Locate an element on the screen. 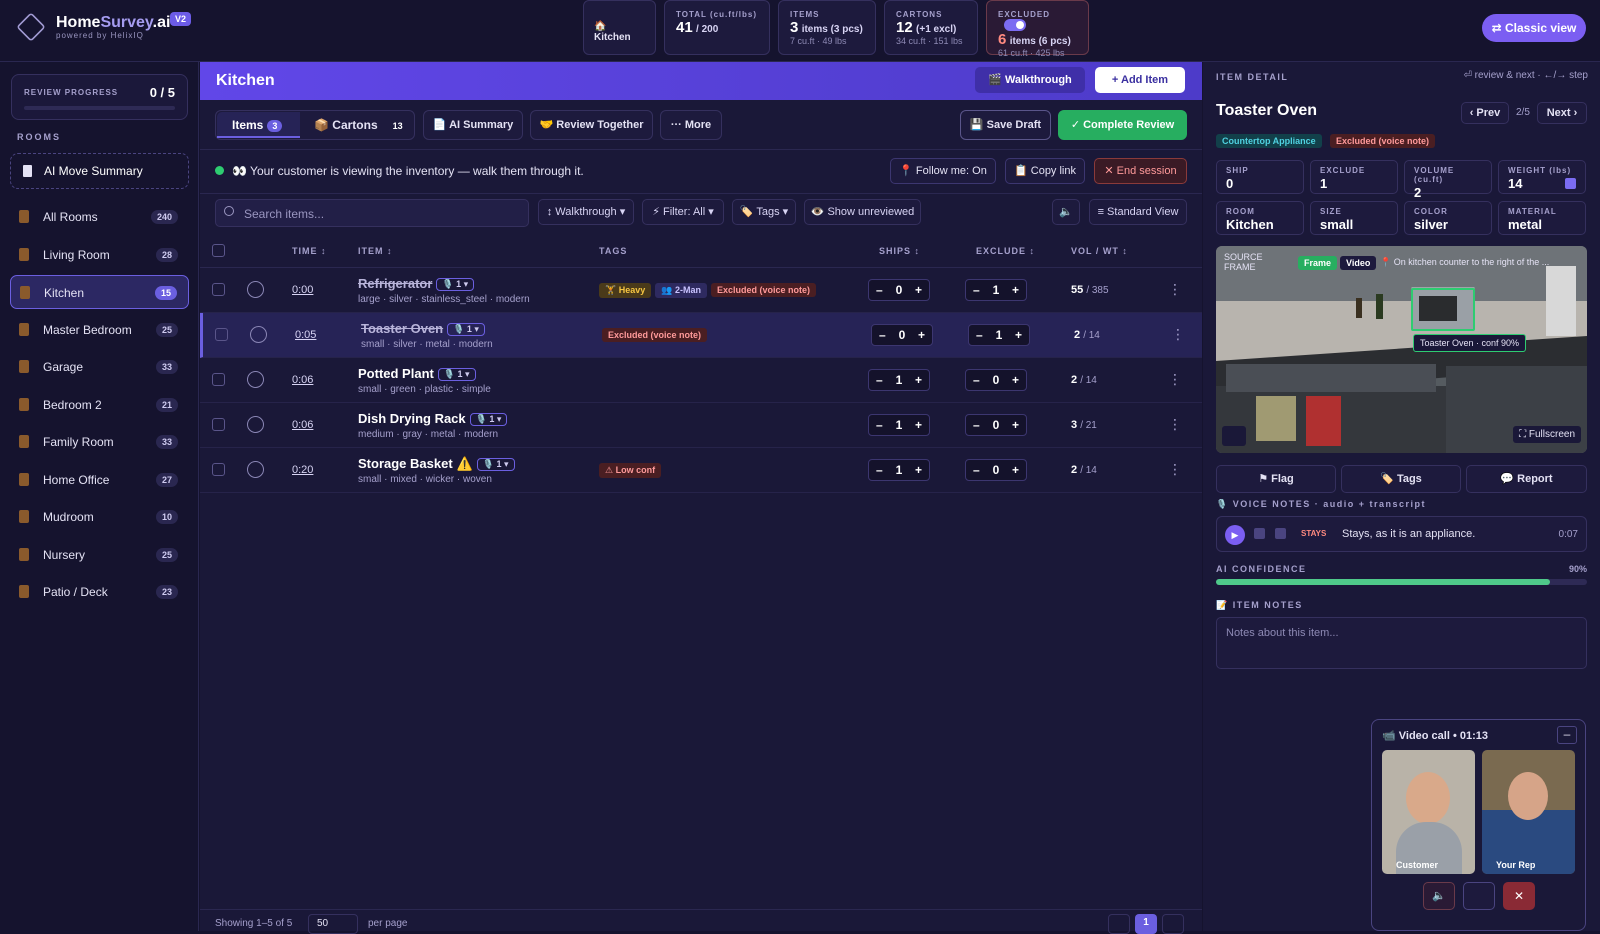 The image size is (1600, 934). save-draft-button: 💾 Save Draft is located at coordinates (1005, 125).